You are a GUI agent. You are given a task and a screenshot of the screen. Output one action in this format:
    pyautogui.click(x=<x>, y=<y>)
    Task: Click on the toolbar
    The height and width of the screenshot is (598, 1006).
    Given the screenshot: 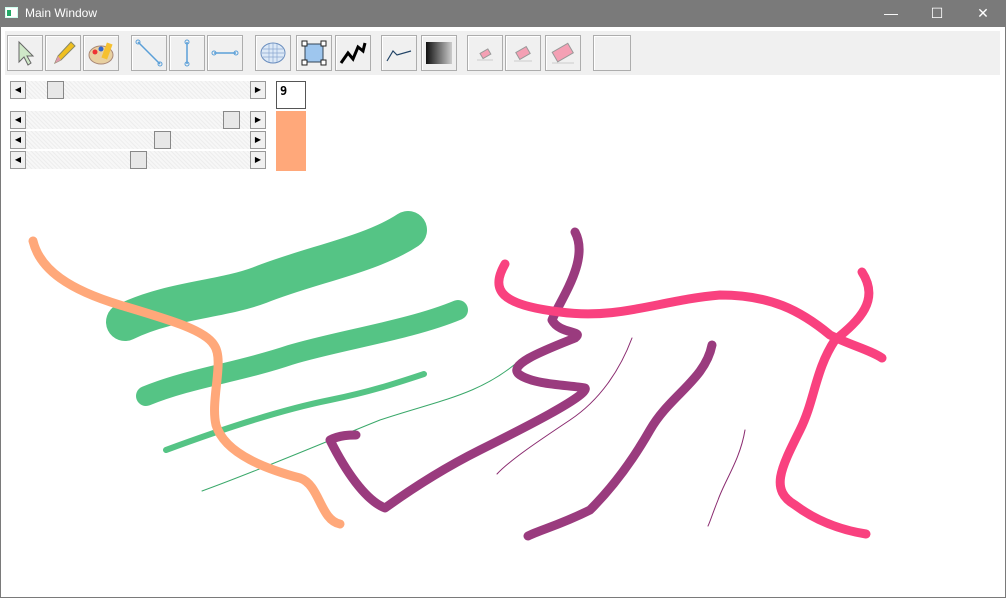 What is the action you would take?
    pyautogui.click(x=502, y=52)
    